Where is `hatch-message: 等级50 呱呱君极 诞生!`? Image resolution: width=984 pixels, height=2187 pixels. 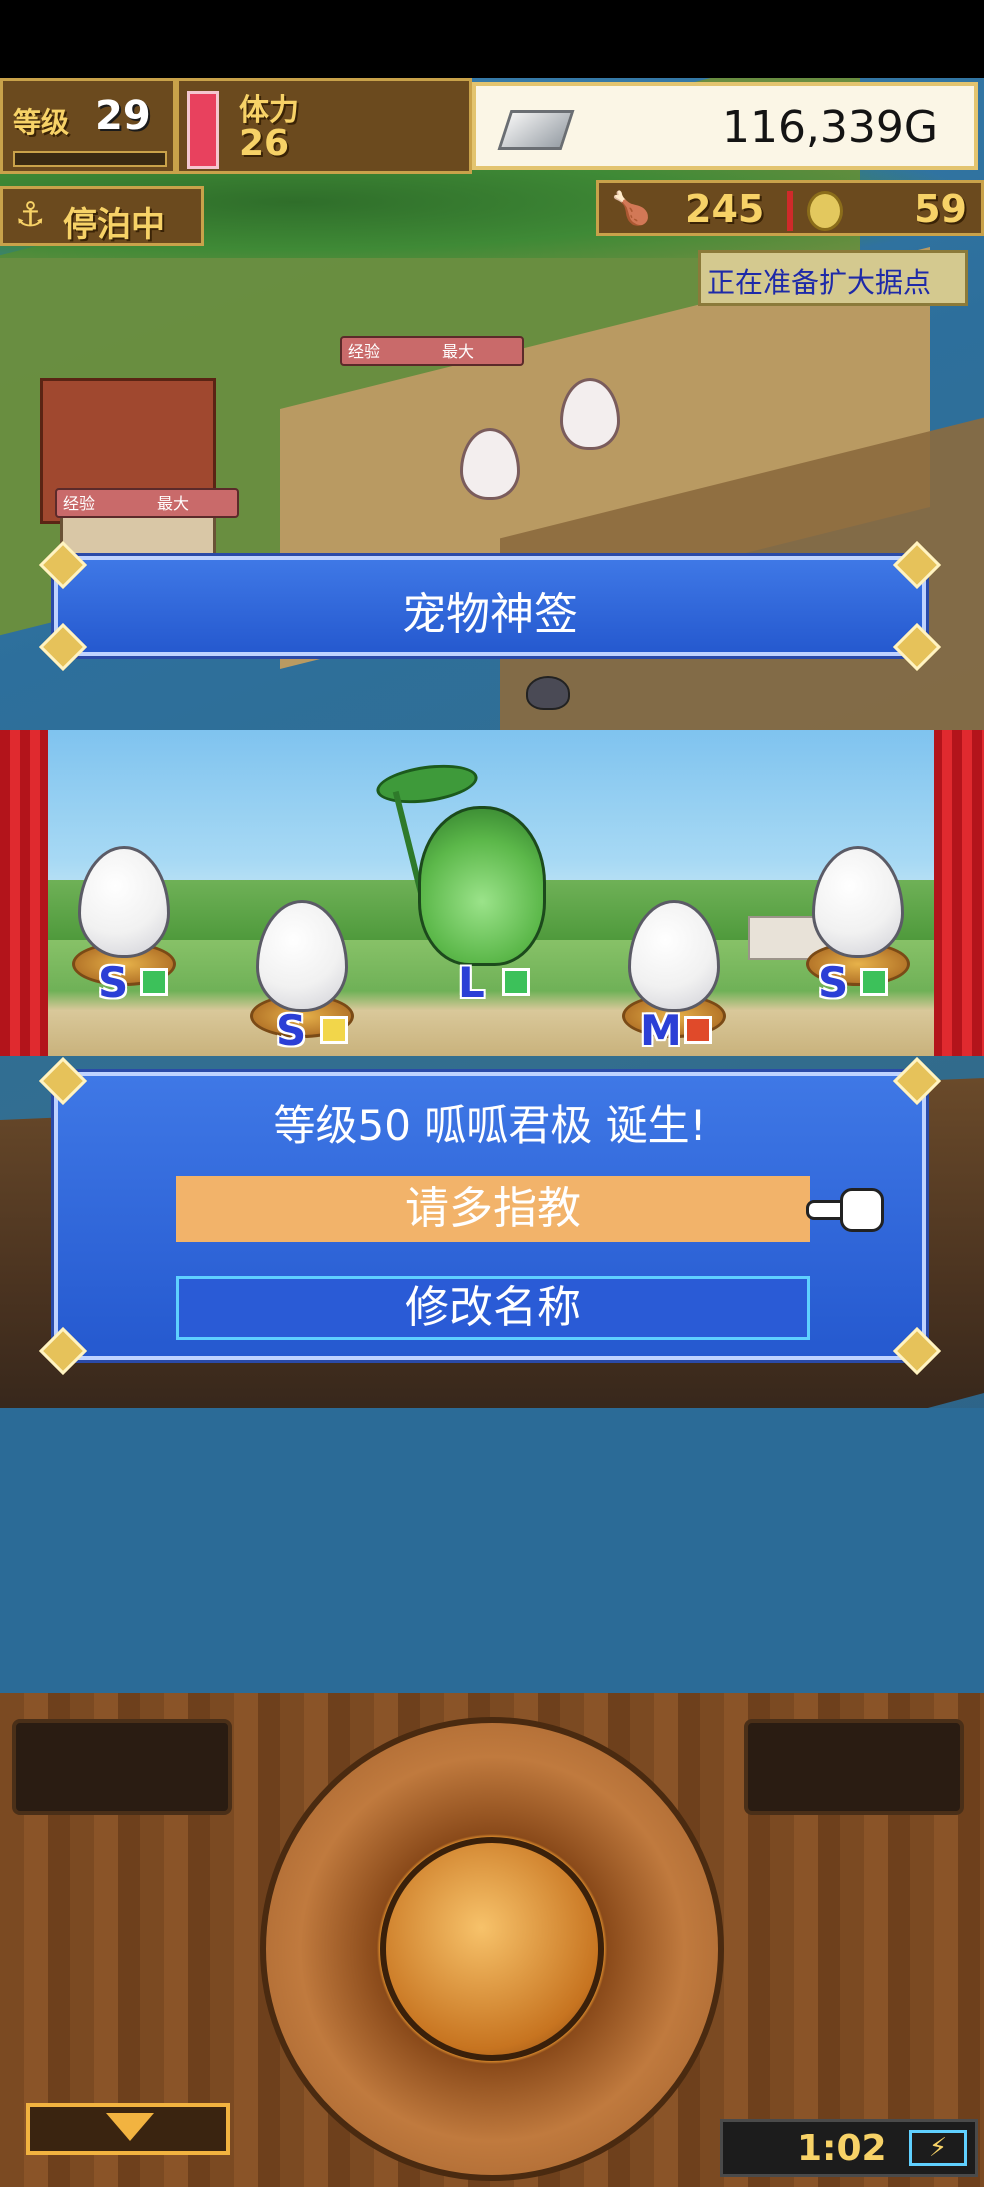 hatch-message: 等级50 呱呱君极 诞生! is located at coordinates (490, 1125).